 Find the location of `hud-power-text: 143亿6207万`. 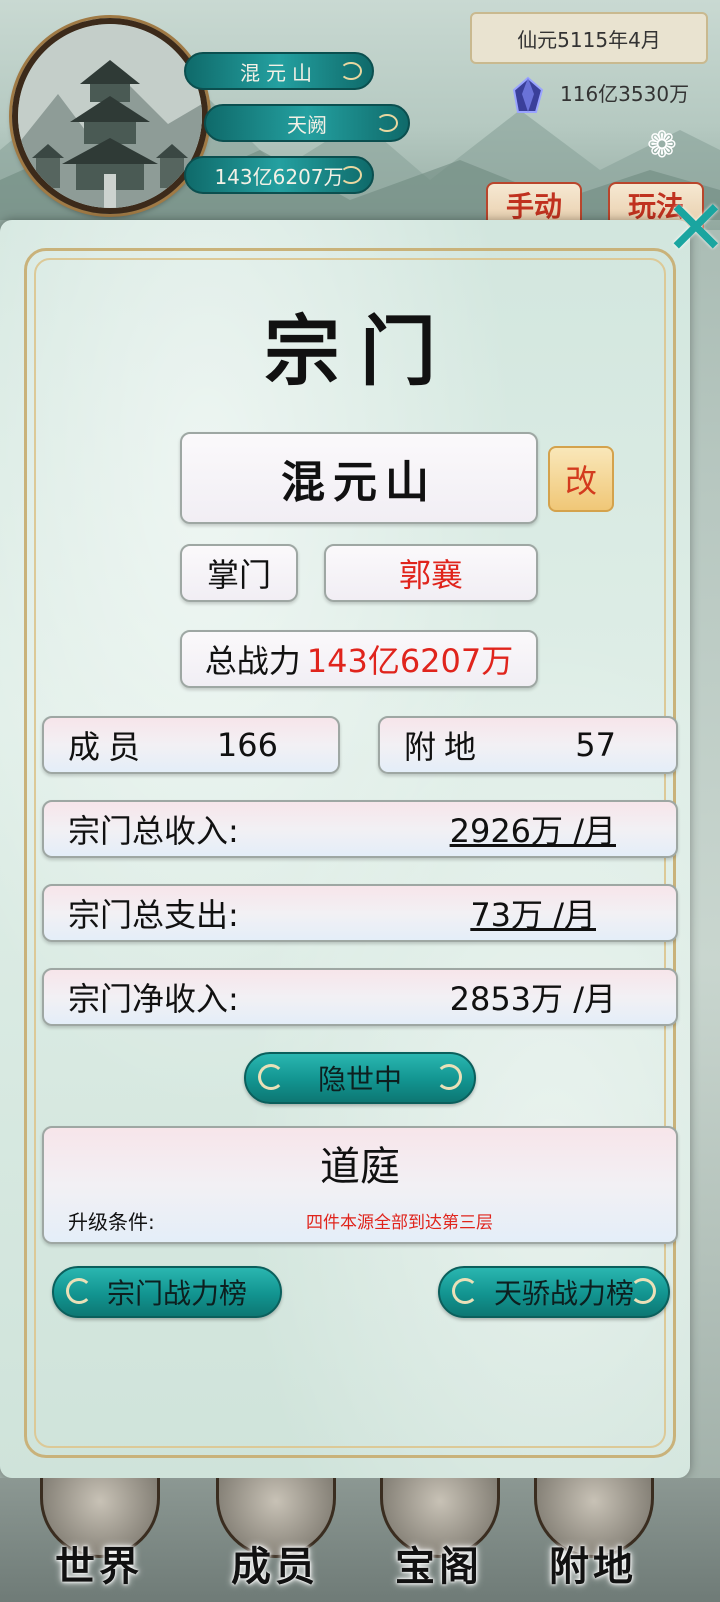

hud-power-text: 143亿6207万 is located at coordinates (279, 176).